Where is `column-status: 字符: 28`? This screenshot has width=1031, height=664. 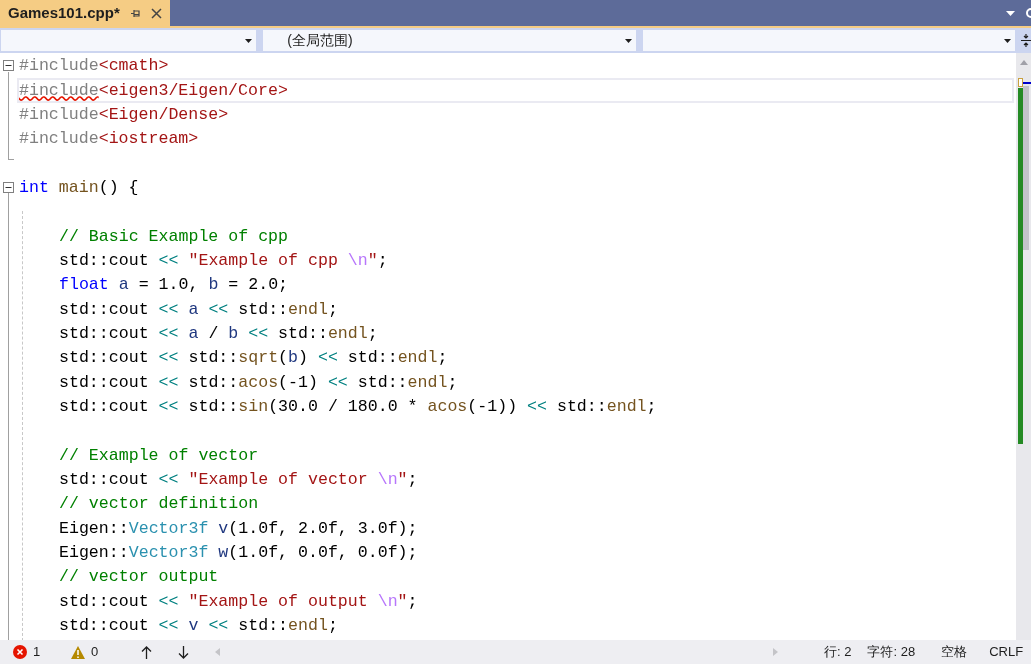
column-status: 字符: 28 is located at coordinates (891, 652).